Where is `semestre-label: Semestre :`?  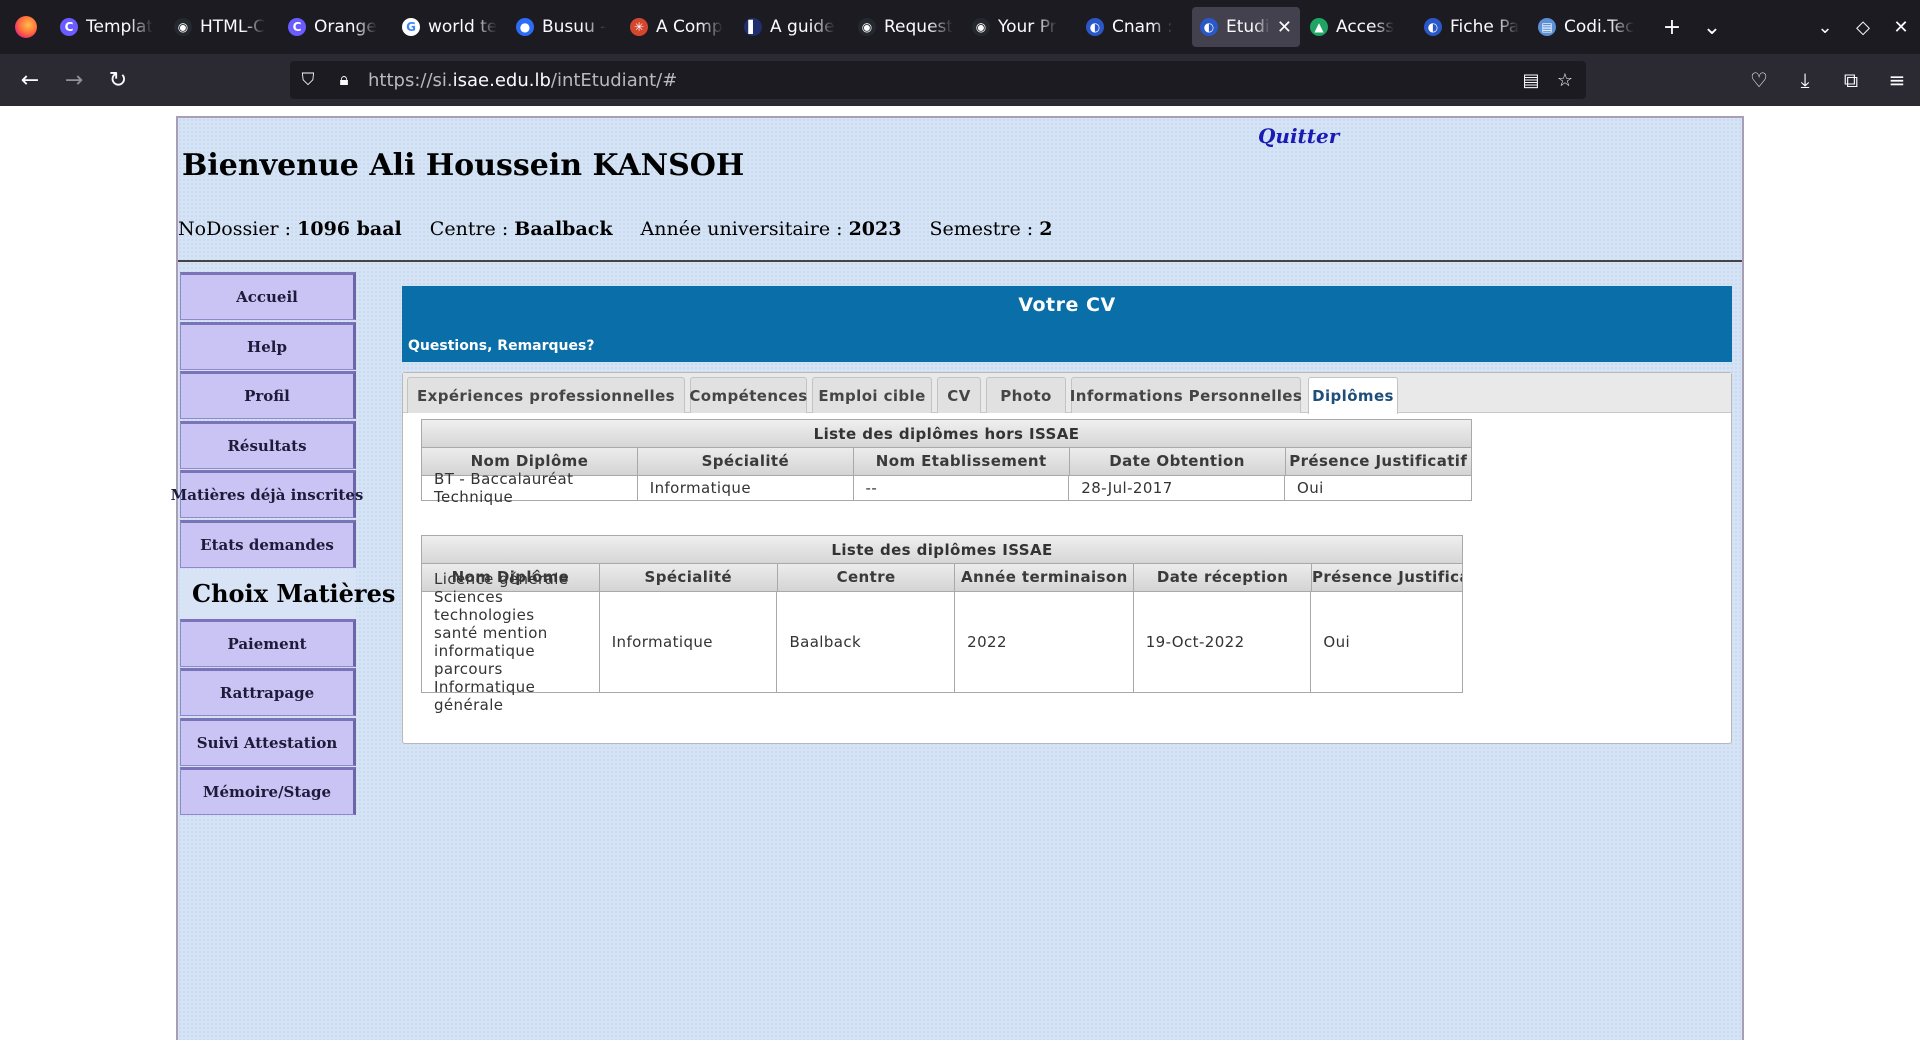 semestre-label: Semestre : is located at coordinates (984, 229).